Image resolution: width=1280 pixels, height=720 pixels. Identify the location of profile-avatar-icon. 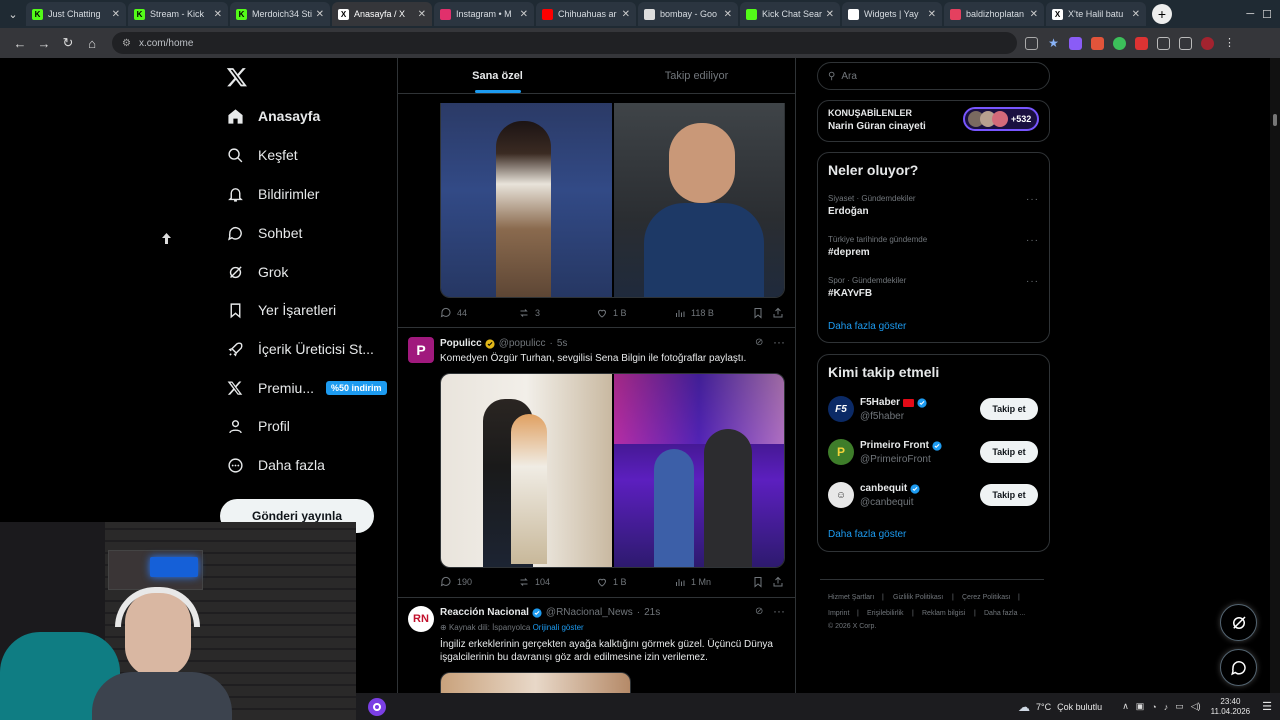
(1207, 43).